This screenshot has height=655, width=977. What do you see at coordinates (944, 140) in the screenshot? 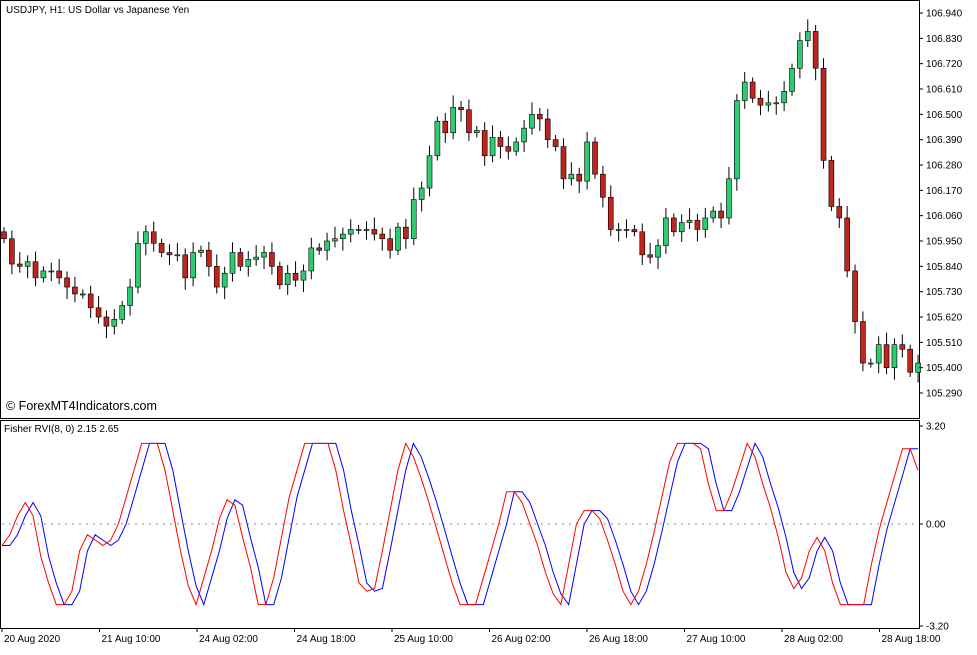
I see `price-tick-label: 106.390` at bounding box center [944, 140].